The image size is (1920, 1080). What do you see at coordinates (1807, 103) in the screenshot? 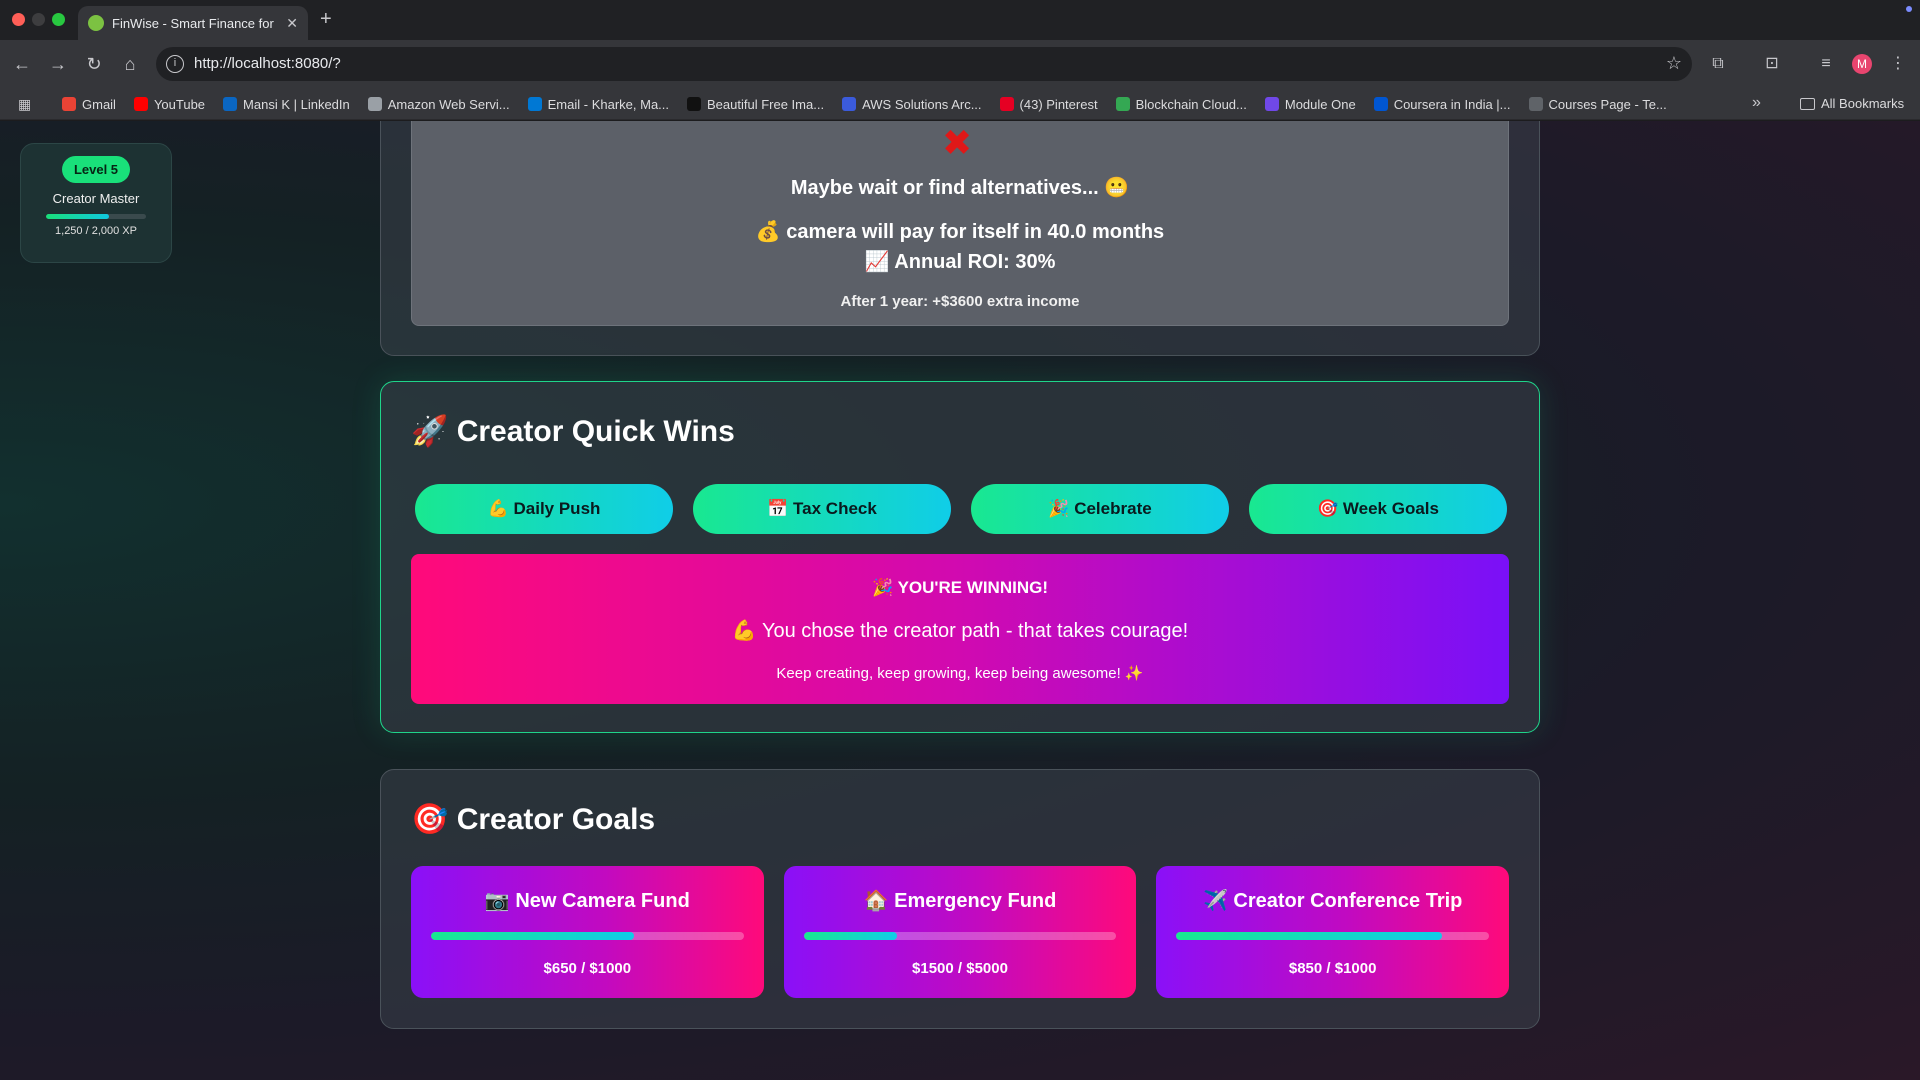
I see `folder-icon` at bounding box center [1807, 103].